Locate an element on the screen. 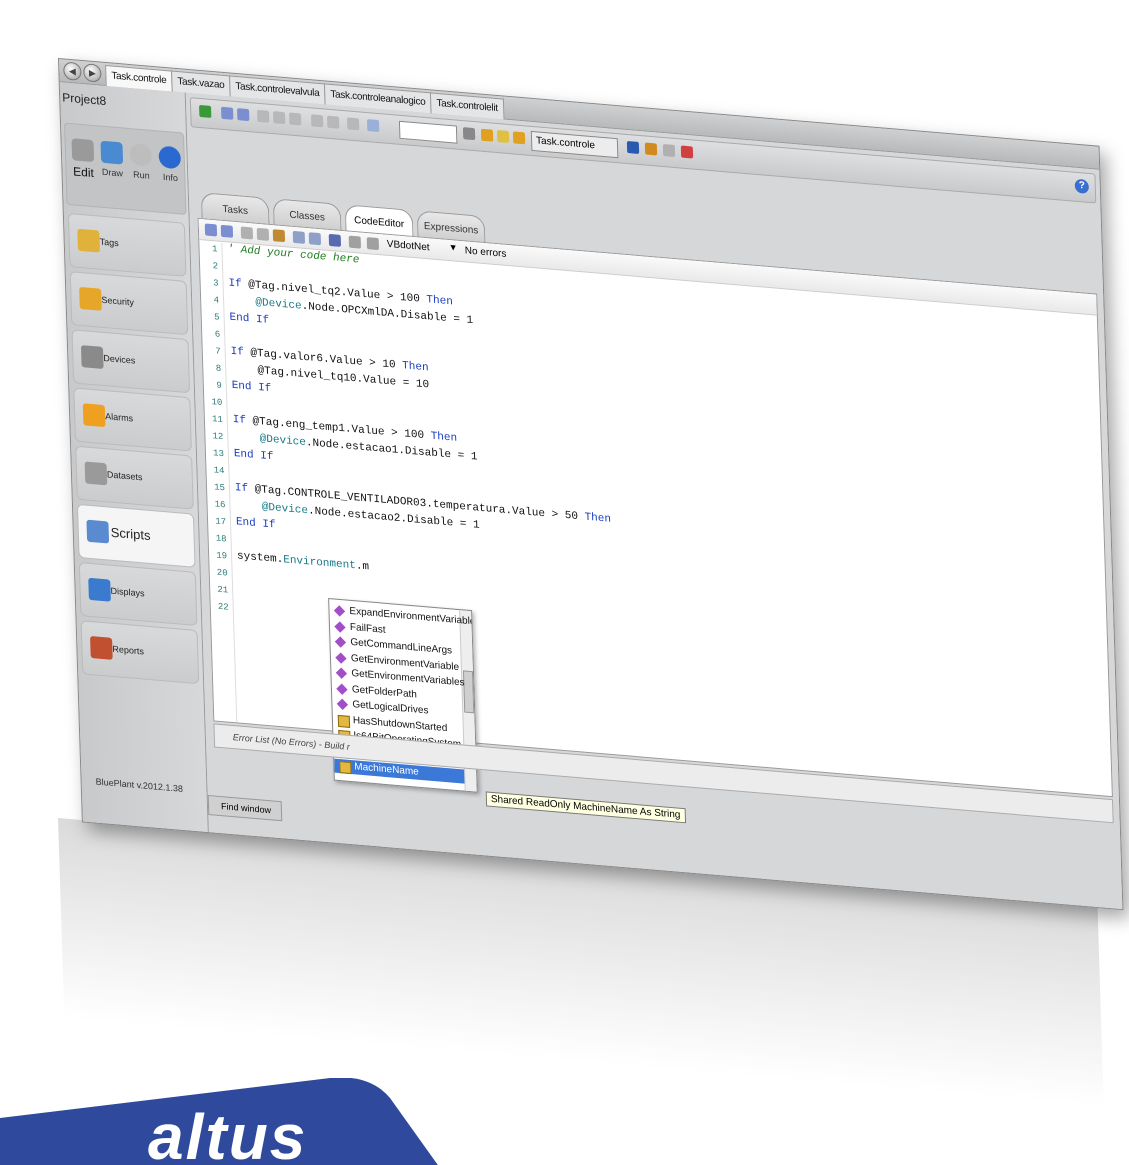 Image resolution: width=1129 pixels, height=1165 pixels. build-status: No errors is located at coordinates (485, 252).